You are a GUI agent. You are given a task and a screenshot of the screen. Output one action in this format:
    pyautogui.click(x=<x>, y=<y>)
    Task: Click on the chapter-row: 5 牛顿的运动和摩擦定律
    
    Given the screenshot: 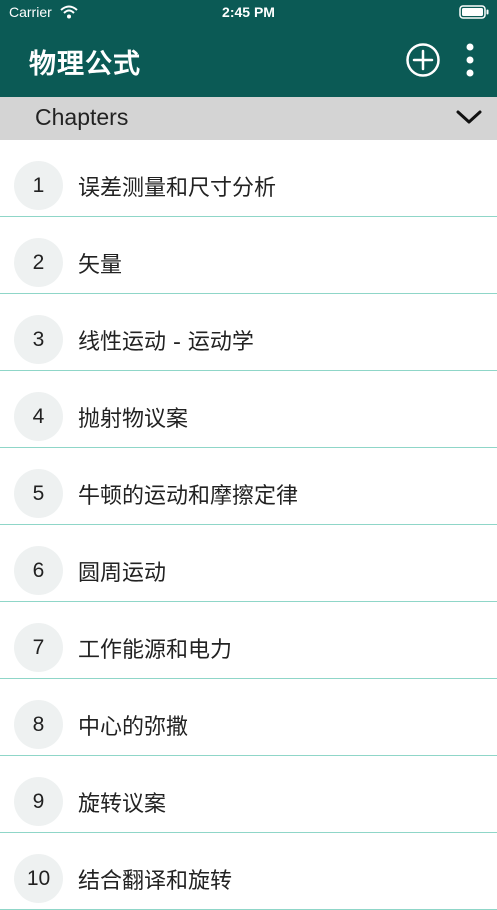 What is the action you would take?
    pyautogui.click(x=248, y=486)
    